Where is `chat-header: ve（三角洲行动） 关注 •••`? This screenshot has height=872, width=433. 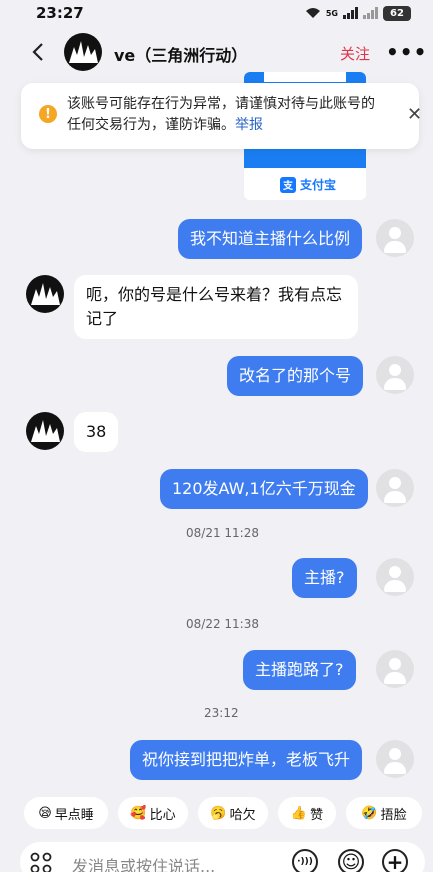
chat-header: ve（三角洲行动） 关注 ••• is located at coordinates (216, 52).